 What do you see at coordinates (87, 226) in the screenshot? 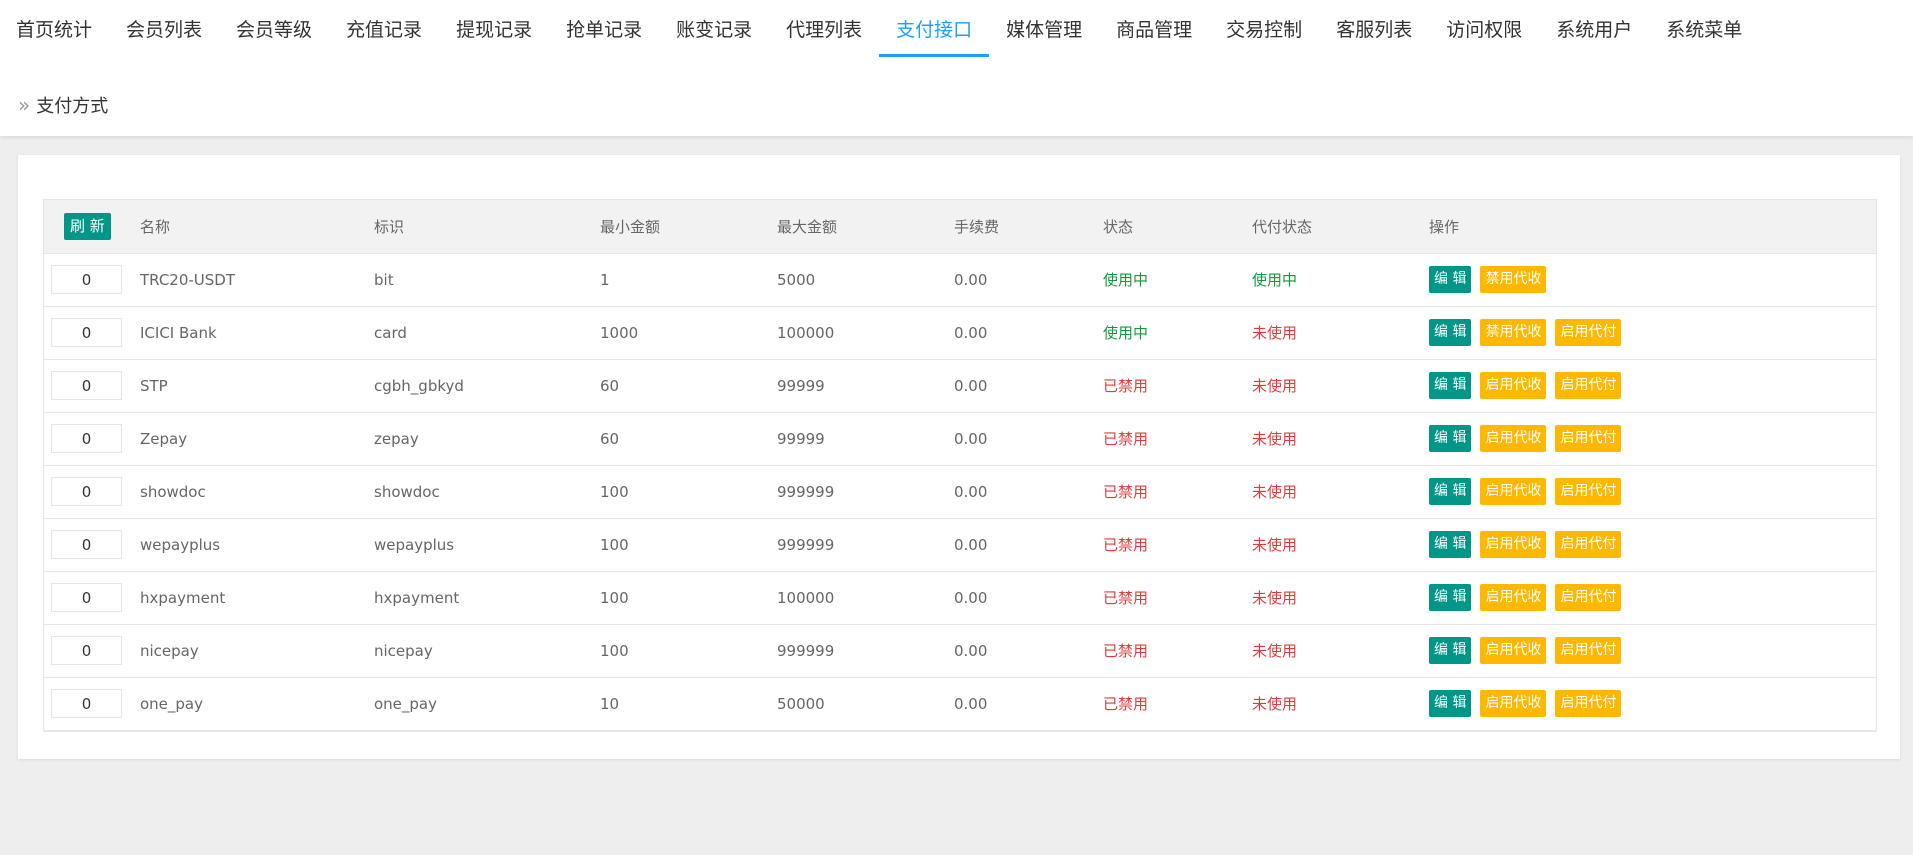
I see `refresh-button: 刷 新` at bounding box center [87, 226].